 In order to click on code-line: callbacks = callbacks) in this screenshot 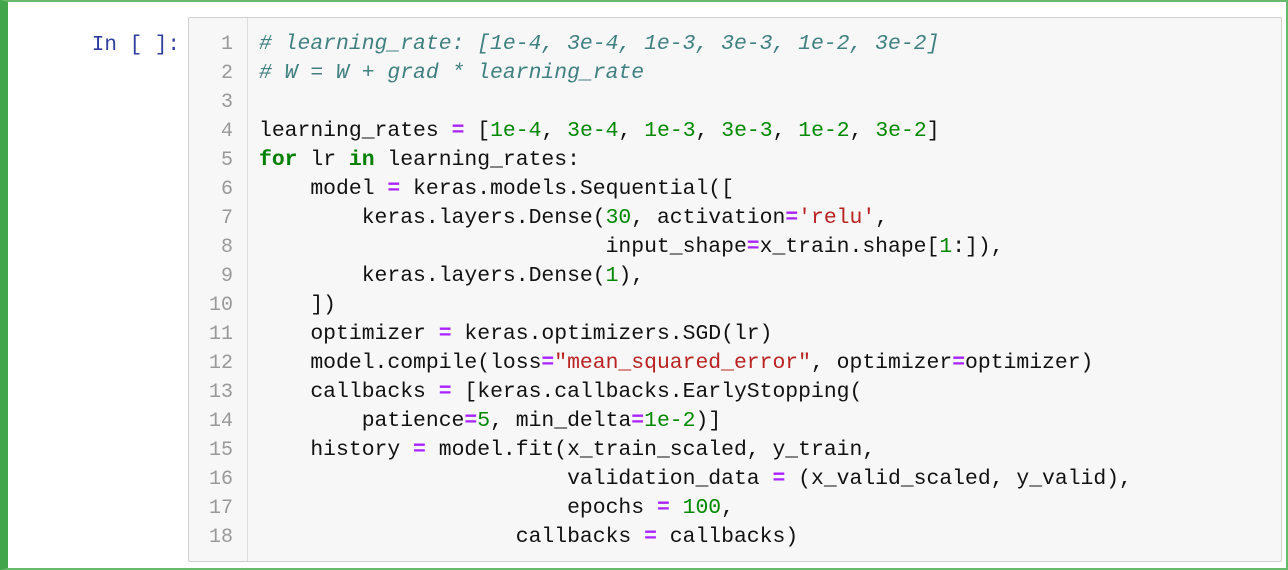, I will do `click(770, 537)`.